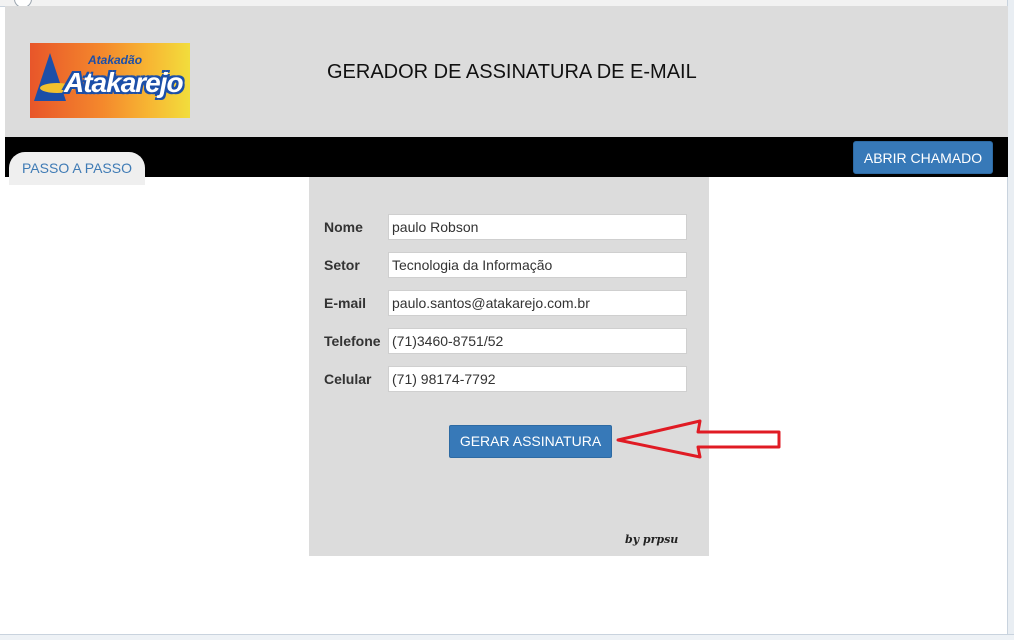 This screenshot has height=640, width=1014. I want to click on generate-signature-button: GERAR ASSINATURA, so click(530, 441).